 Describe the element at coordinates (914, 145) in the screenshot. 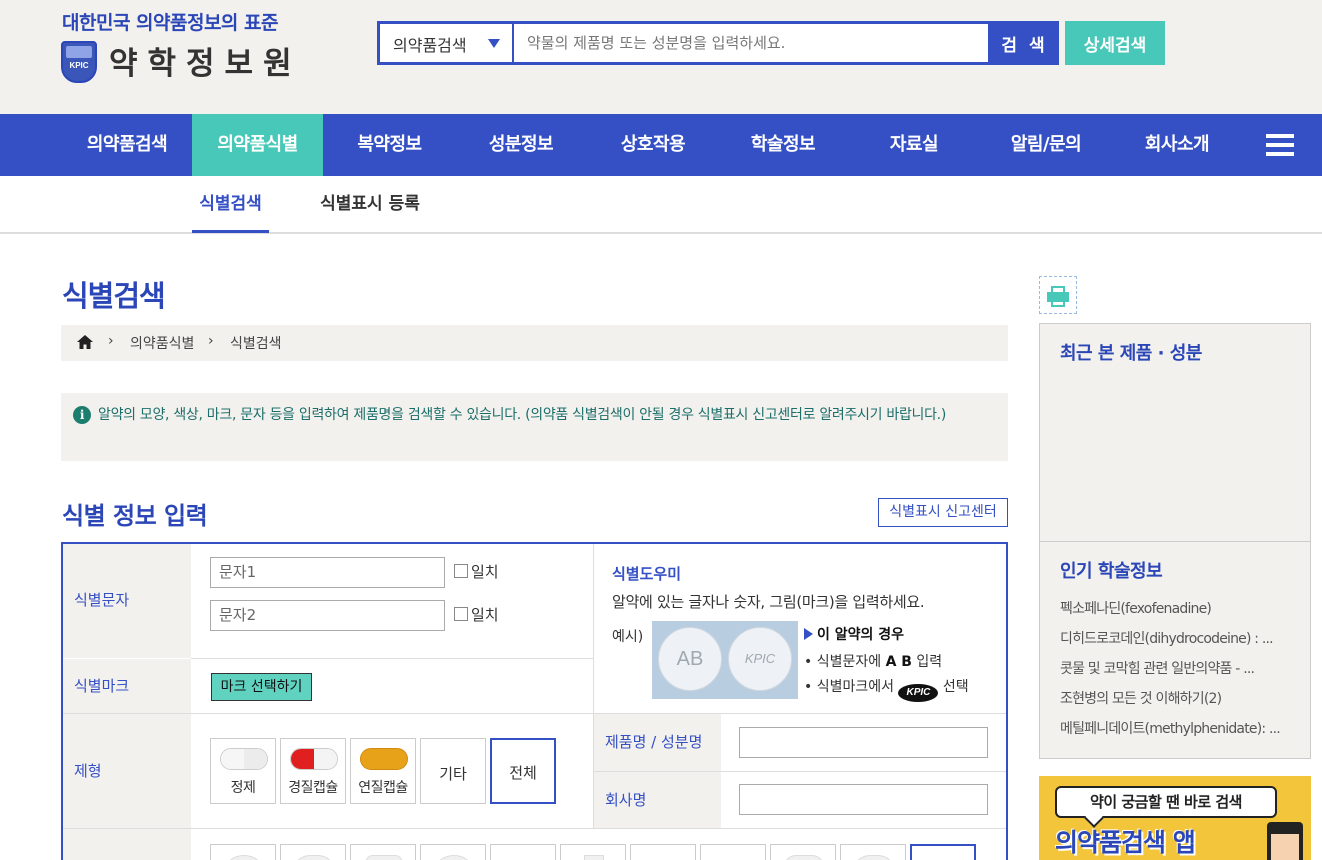

I see `nav-item-library: 자료실` at that location.